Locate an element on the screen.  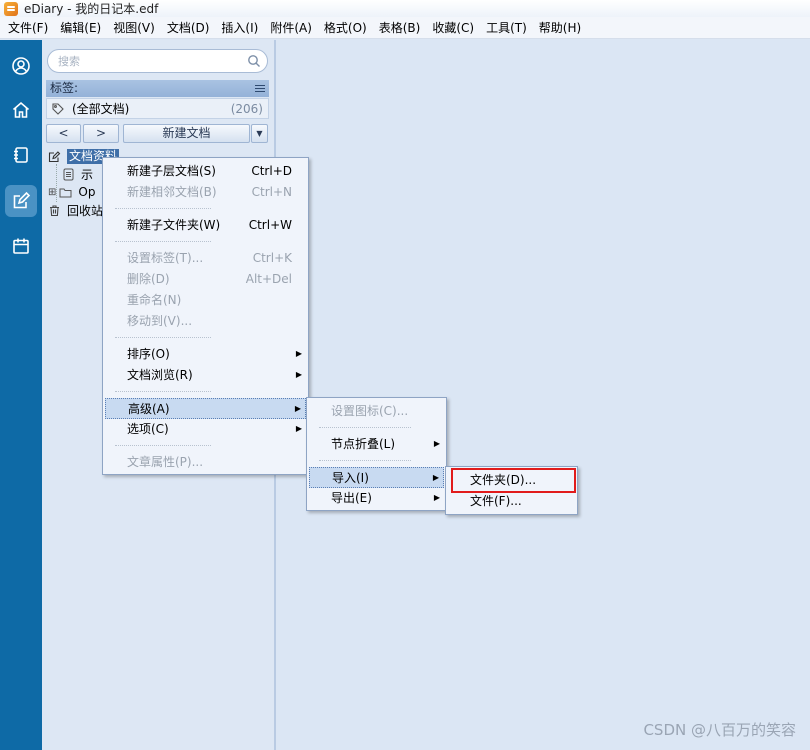
shortcut: Ctrl+N is located at coordinates (271, 192).